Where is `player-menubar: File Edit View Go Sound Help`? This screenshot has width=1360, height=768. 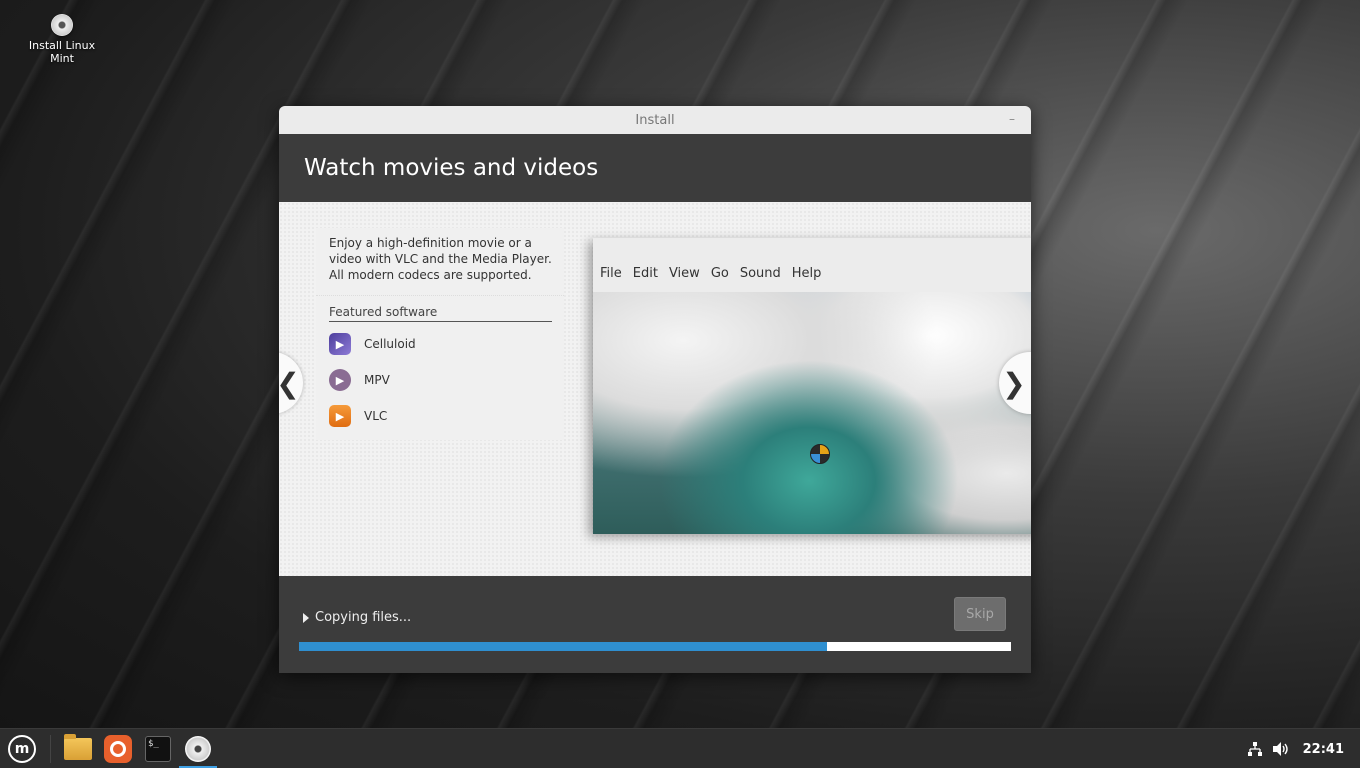
player-menubar: File Edit View Go Sound Help is located at coordinates (709, 277).